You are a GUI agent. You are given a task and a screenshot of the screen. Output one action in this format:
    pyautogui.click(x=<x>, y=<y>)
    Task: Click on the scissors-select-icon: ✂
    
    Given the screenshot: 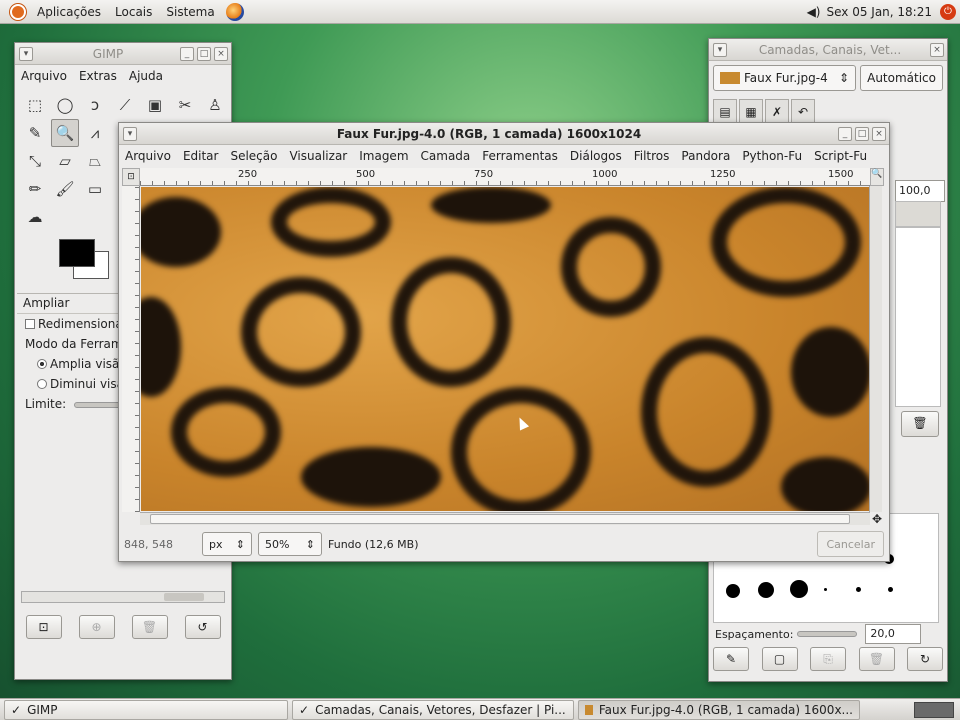 What is the action you would take?
    pyautogui.click(x=185, y=105)
    